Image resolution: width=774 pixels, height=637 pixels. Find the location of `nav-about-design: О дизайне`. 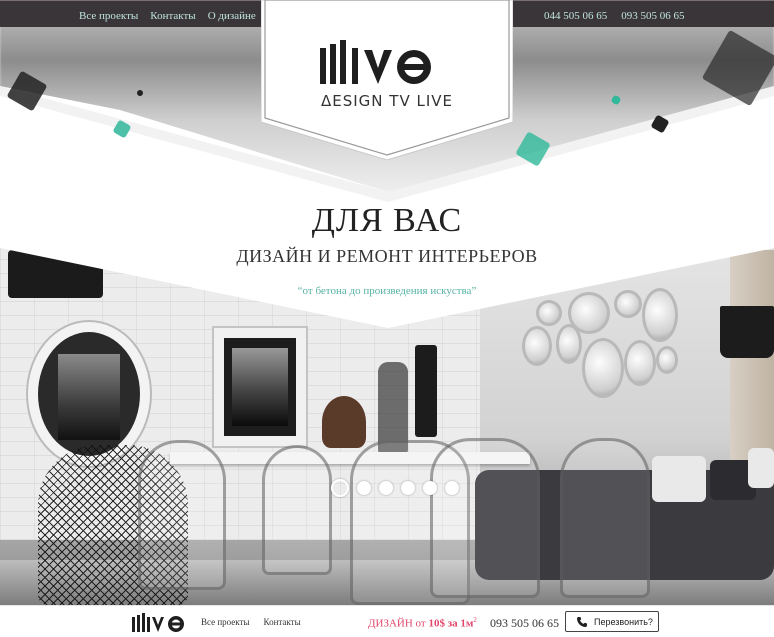

nav-about-design: О дизайне is located at coordinates (232, 16).